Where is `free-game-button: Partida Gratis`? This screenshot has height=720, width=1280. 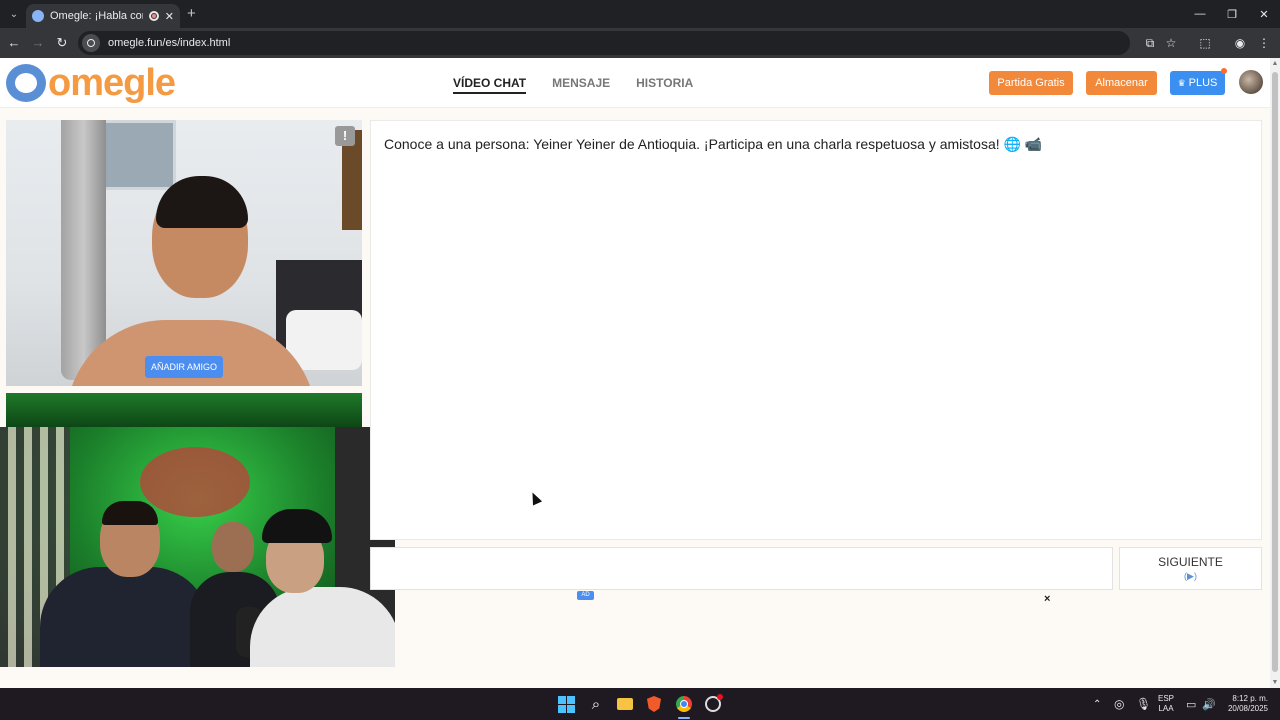
free-game-button: Partida Gratis is located at coordinates (1031, 83).